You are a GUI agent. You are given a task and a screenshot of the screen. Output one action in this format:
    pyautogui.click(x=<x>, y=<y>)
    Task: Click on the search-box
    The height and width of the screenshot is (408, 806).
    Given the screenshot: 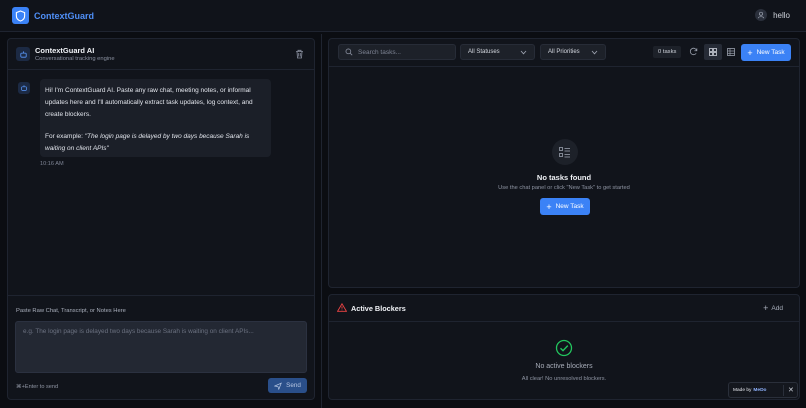 What is the action you would take?
    pyautogui.click(x=397, y=52)
    